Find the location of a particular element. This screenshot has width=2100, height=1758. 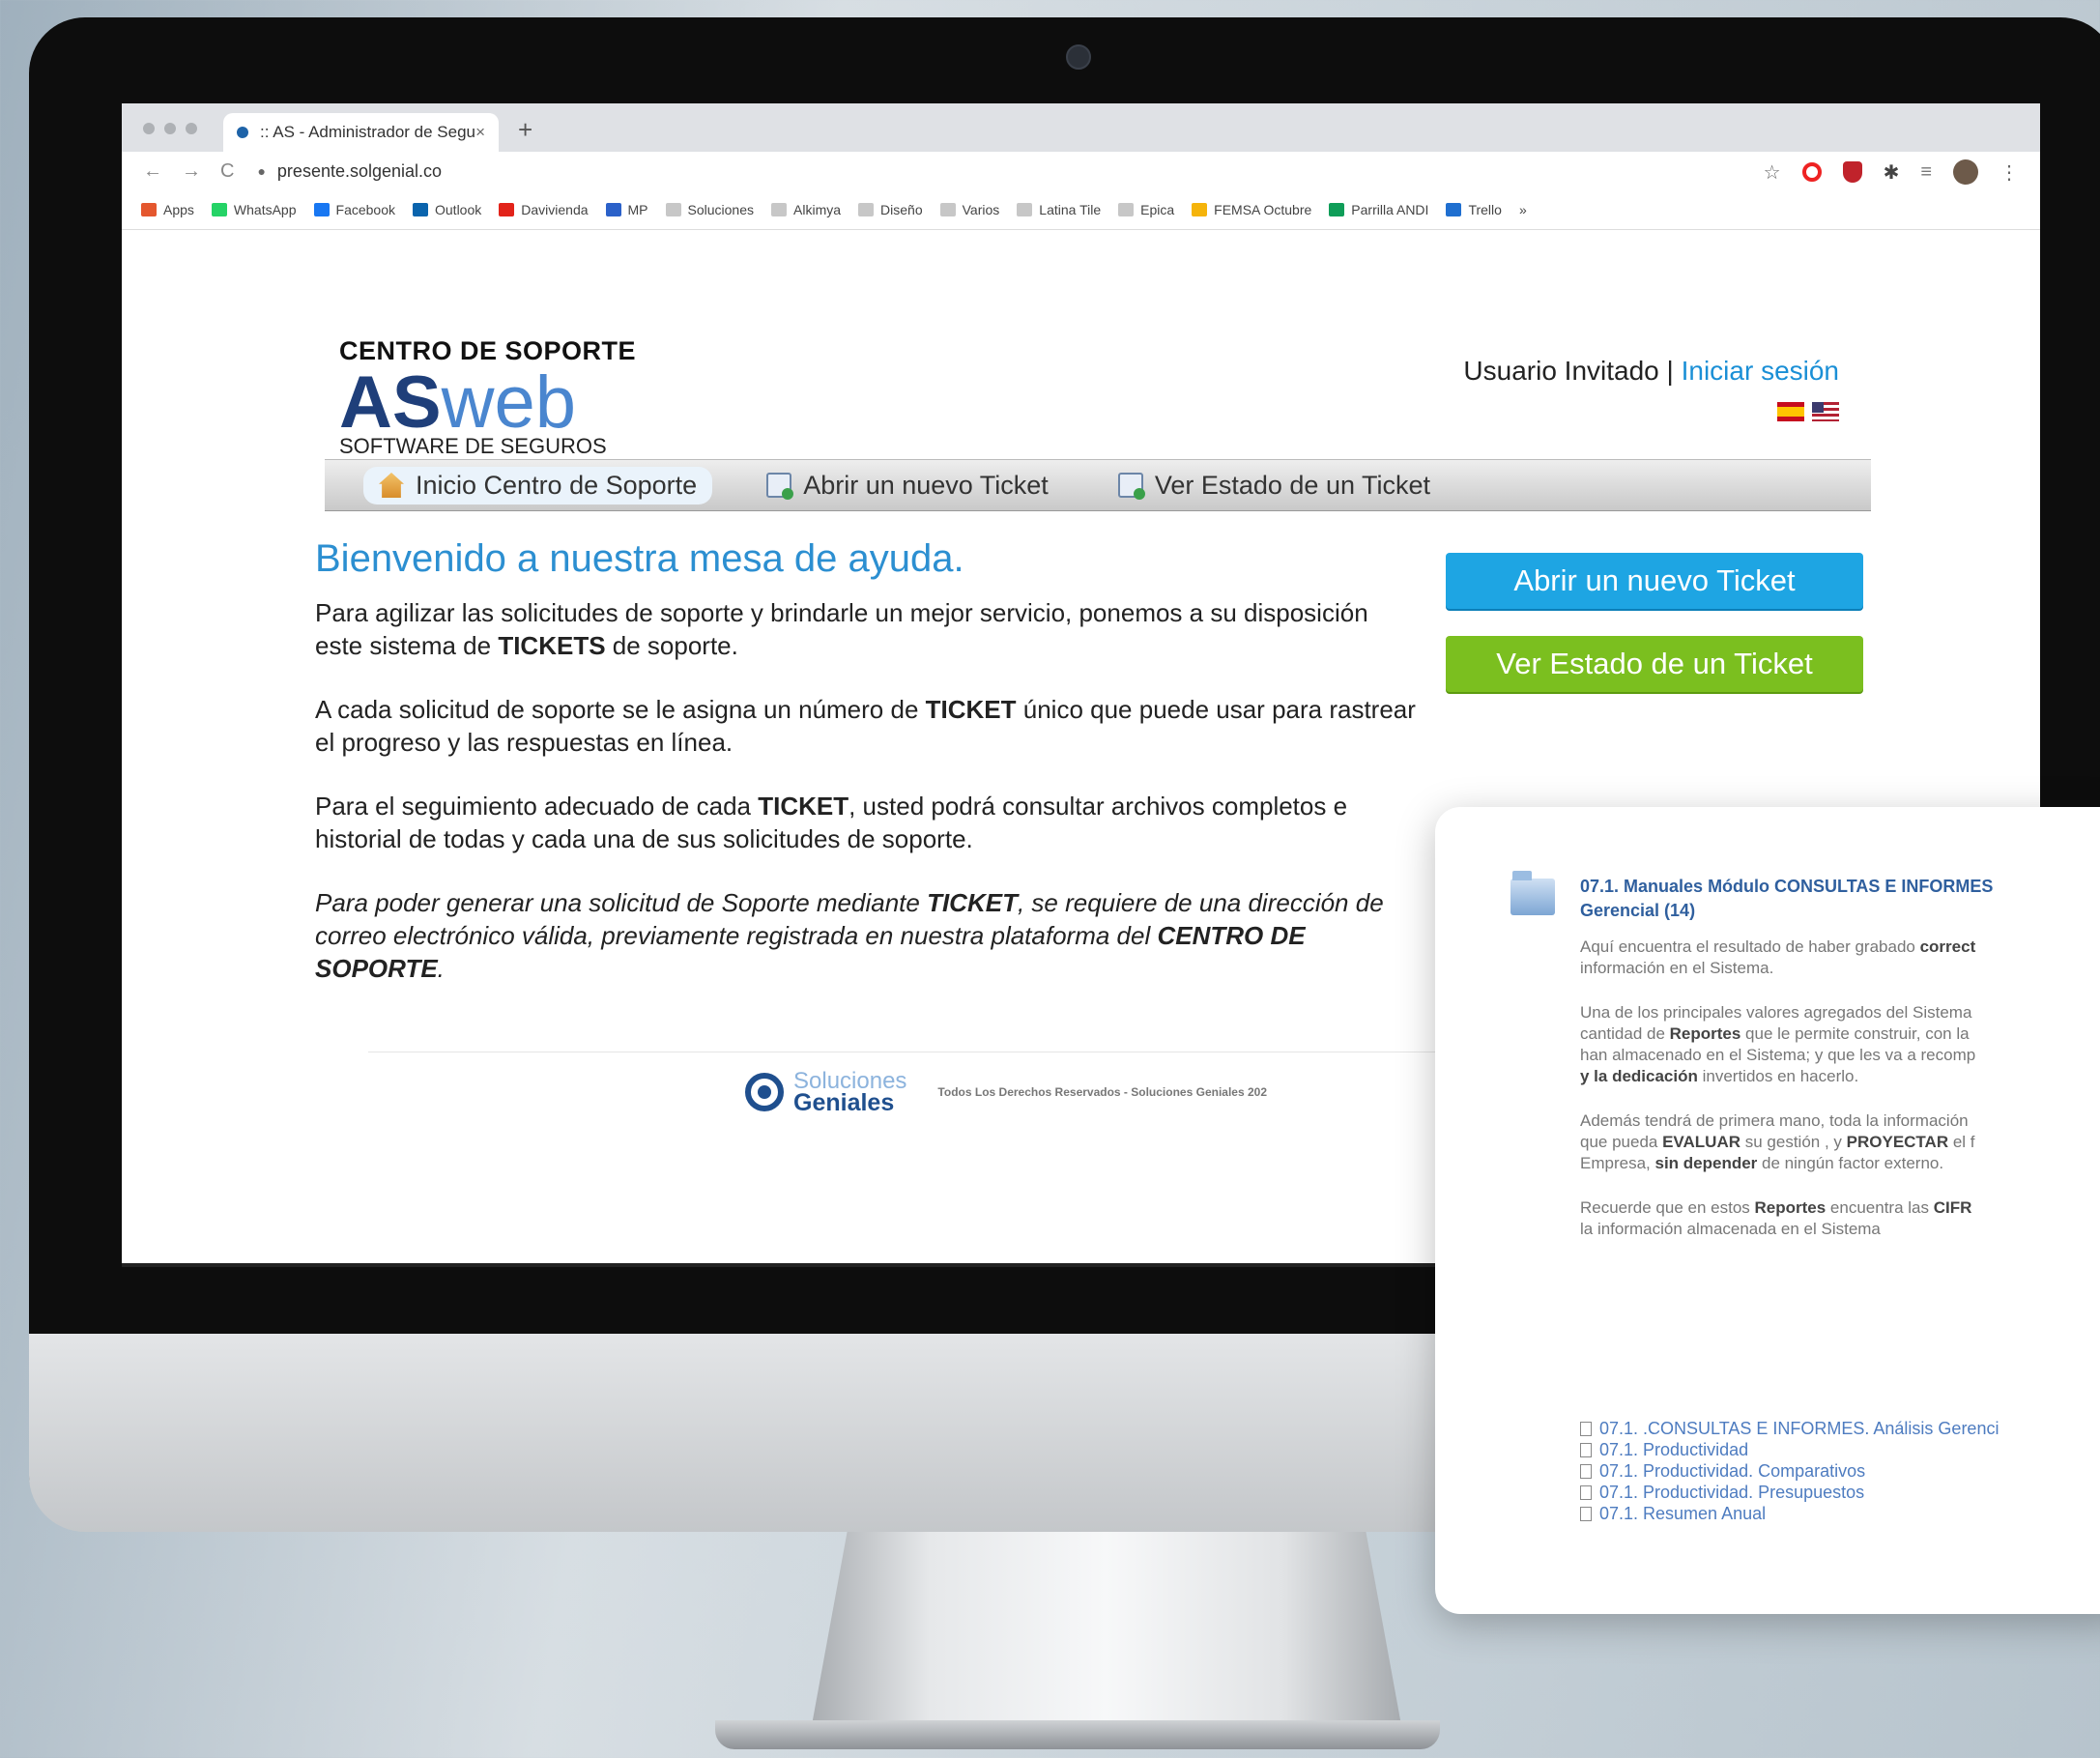

reload-icon: C is located at coordinates (227, 171).